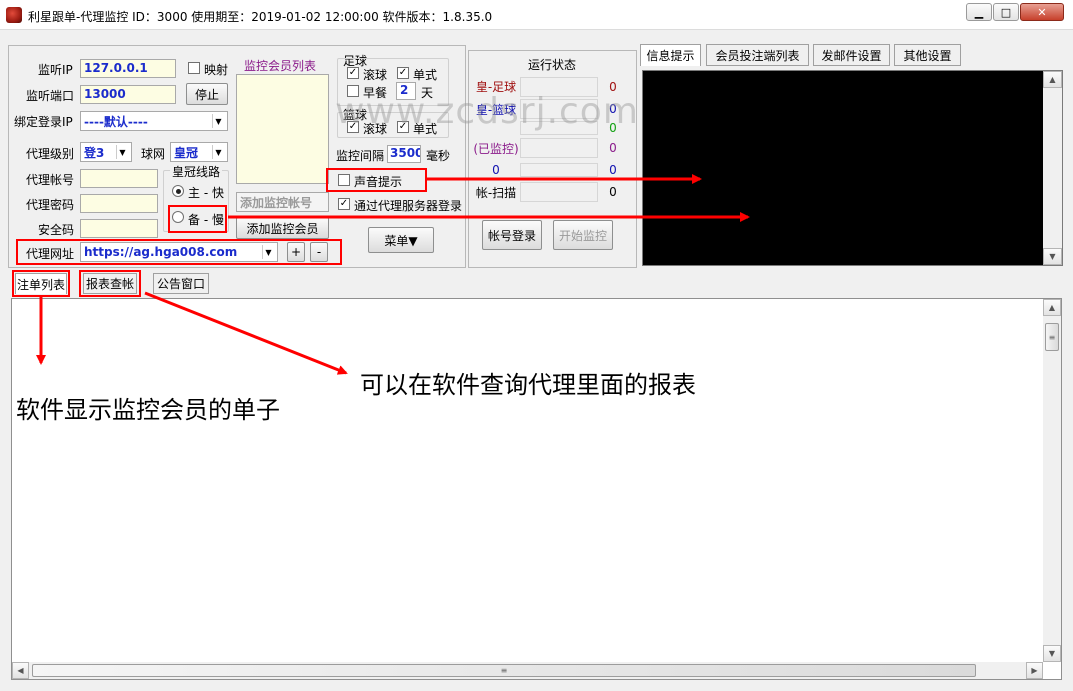 Image resolution: width=1073 pixels, height=691 pixels. What do you see at coordinates (761, 178) in the screenshot?
I see `annotation-need-check: 需要就勾` at bounding box center [761, 178].